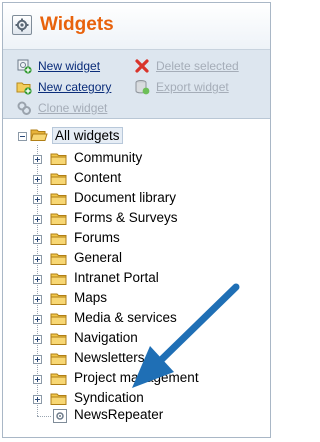 This screenshot has width=320, height=442. What do you see at coordinates (108, 157) in the screenshot?
I see `tree-category-label: Community` at bounding box center [108, 157].